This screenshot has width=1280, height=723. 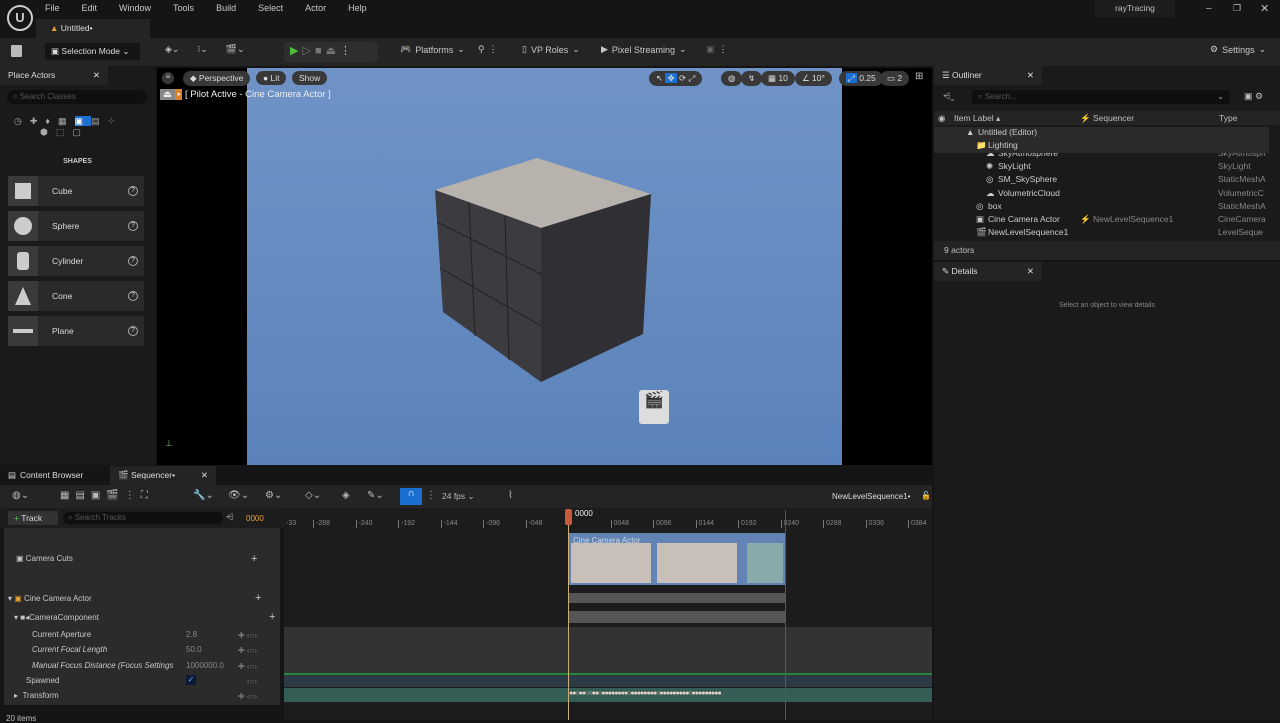 What do you see at coordinates (54, 75) in the screenshot?
I see `place-actors-tab: Place Actors ✕` at bounding box center [54, 75].